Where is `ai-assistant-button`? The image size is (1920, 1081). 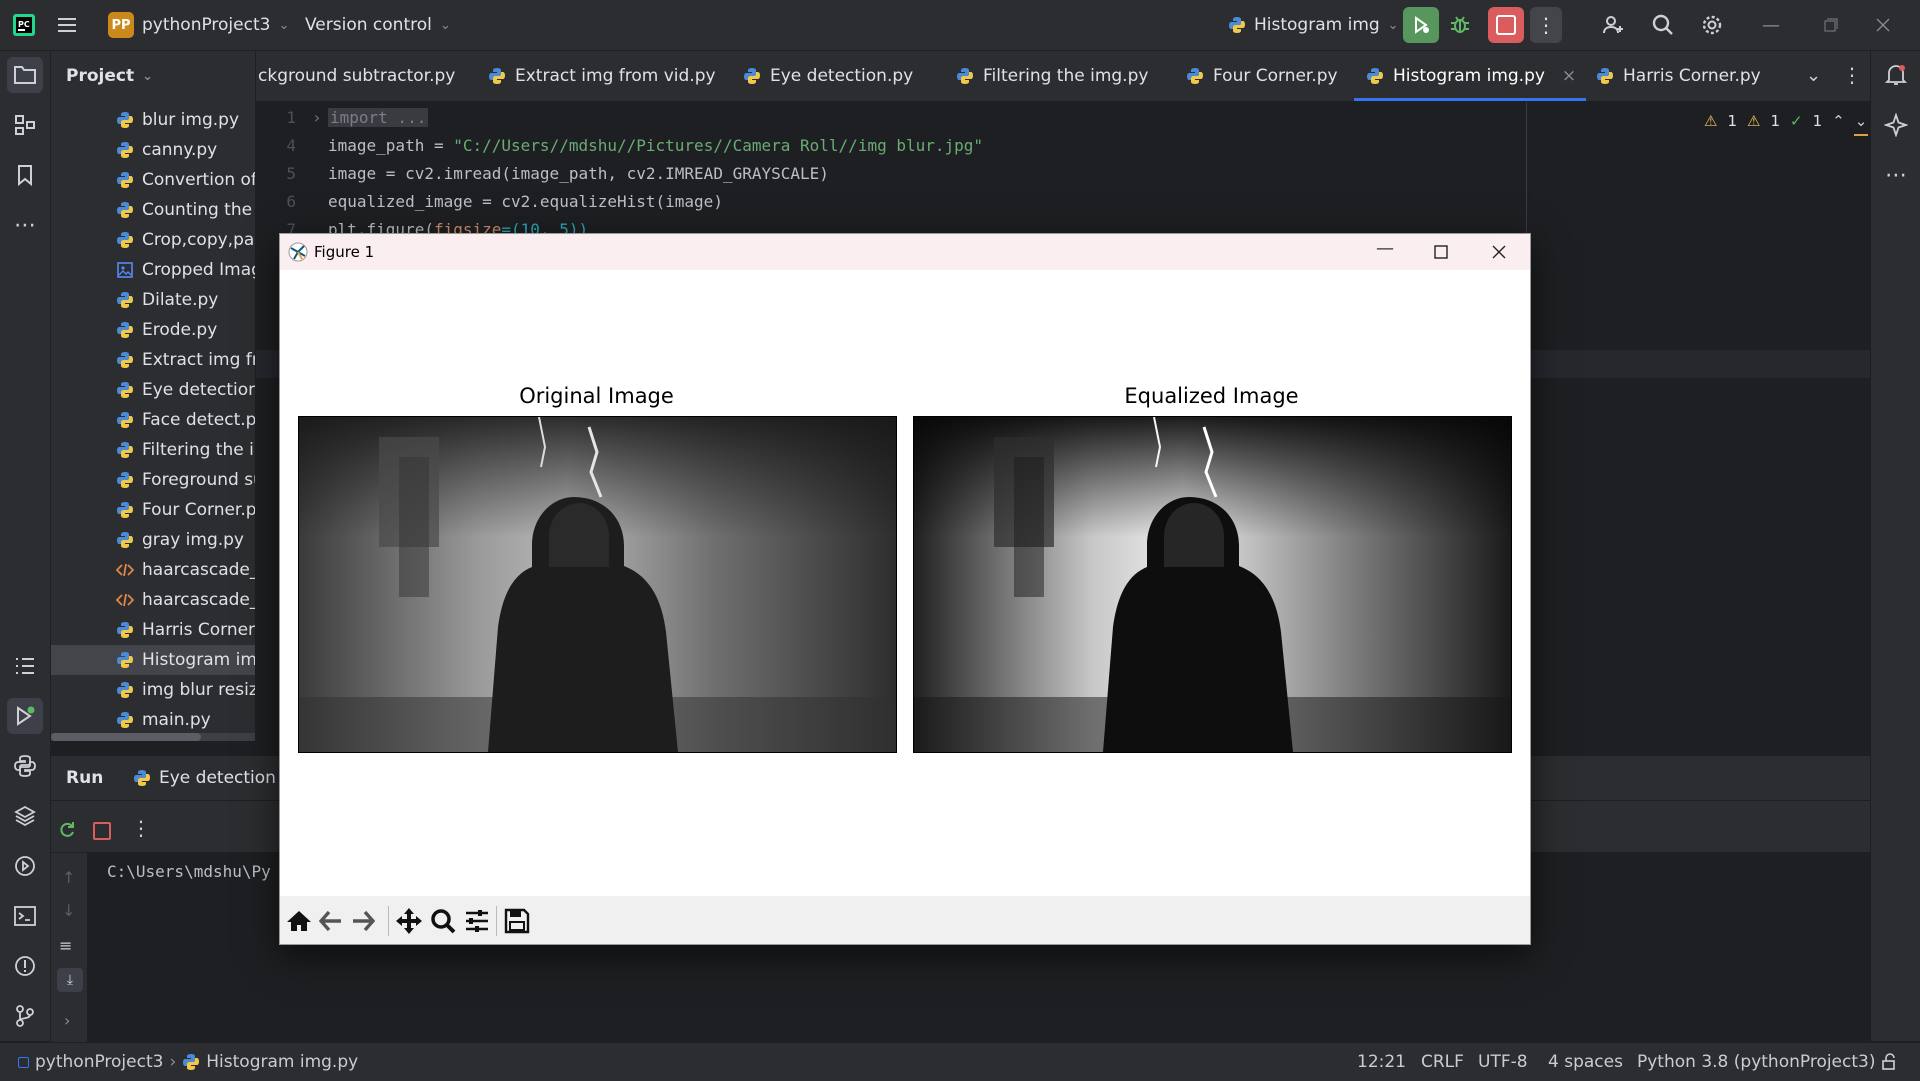 ai-assistant-button is located at coordinates (1896, 125).